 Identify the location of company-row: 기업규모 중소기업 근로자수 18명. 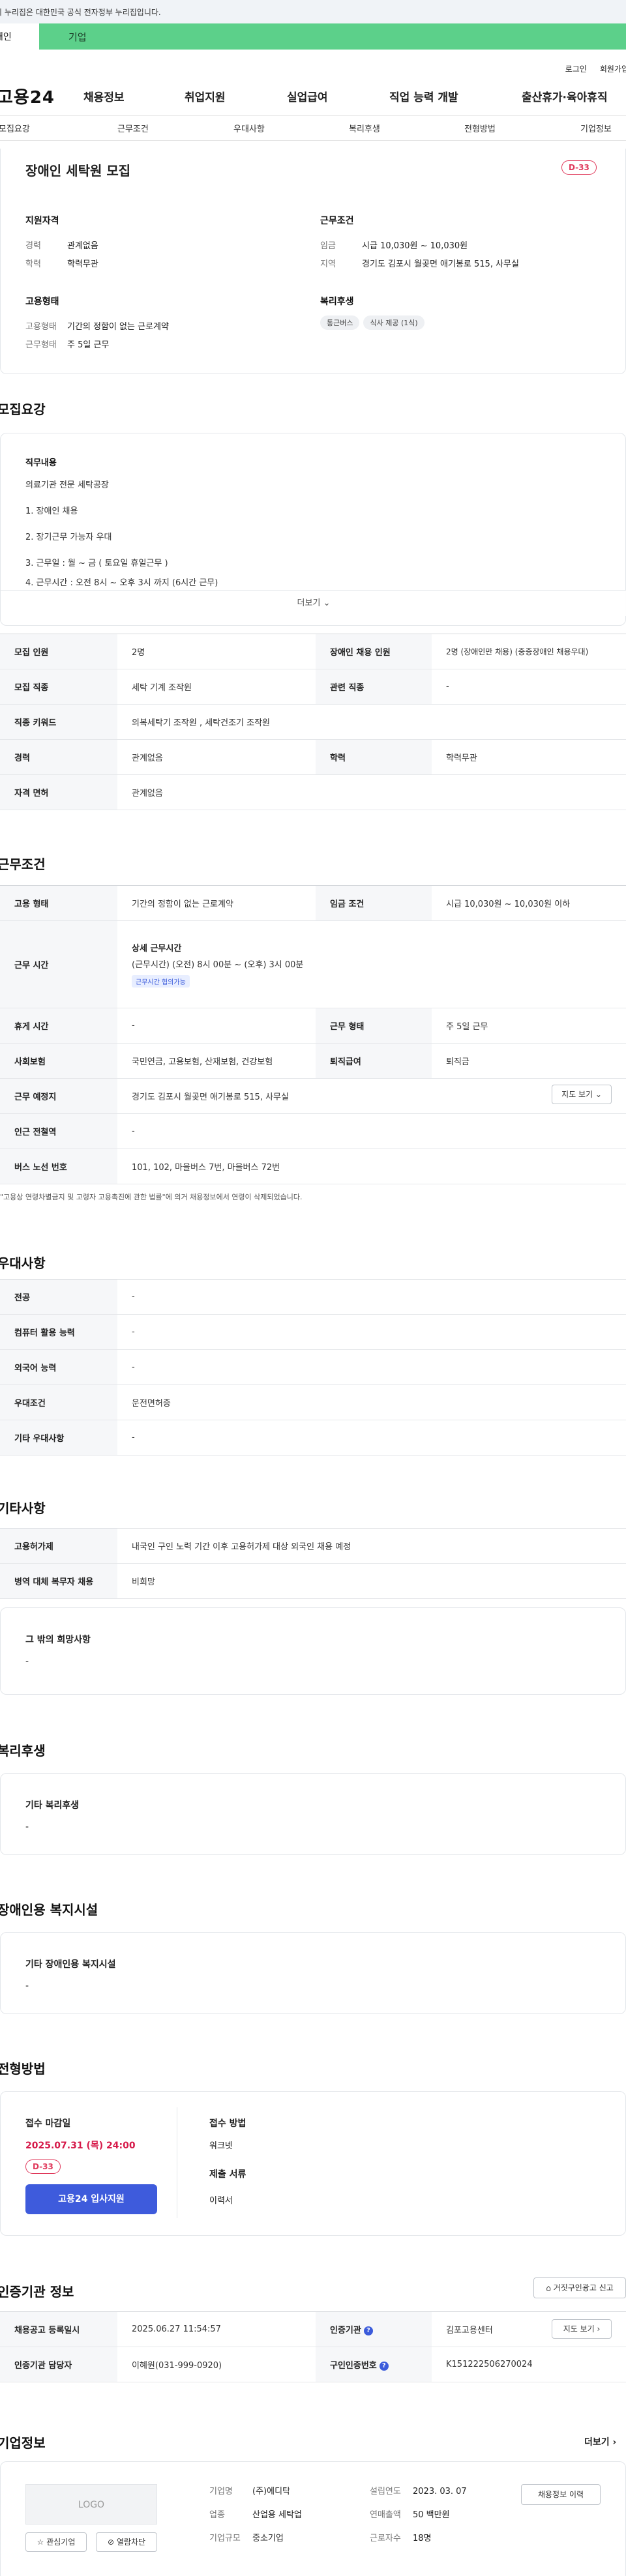
(320, 2538).